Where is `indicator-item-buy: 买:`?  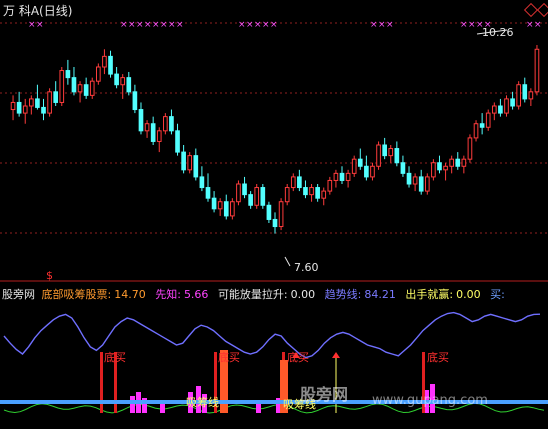 indicator-item-buy: 买: is located at coordinates (497, 294).